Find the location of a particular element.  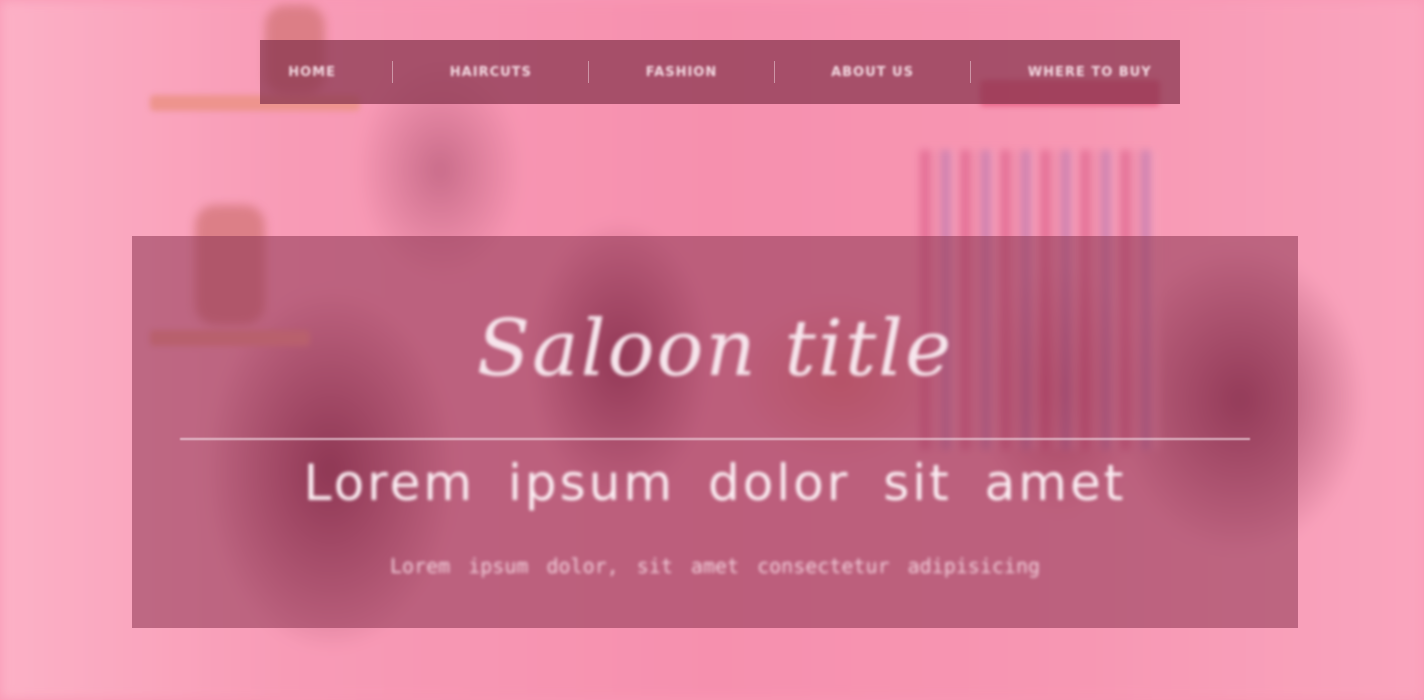

hero-subtitle: Lorem ipsum dolor sit amet is located at coordinates (715, 483).